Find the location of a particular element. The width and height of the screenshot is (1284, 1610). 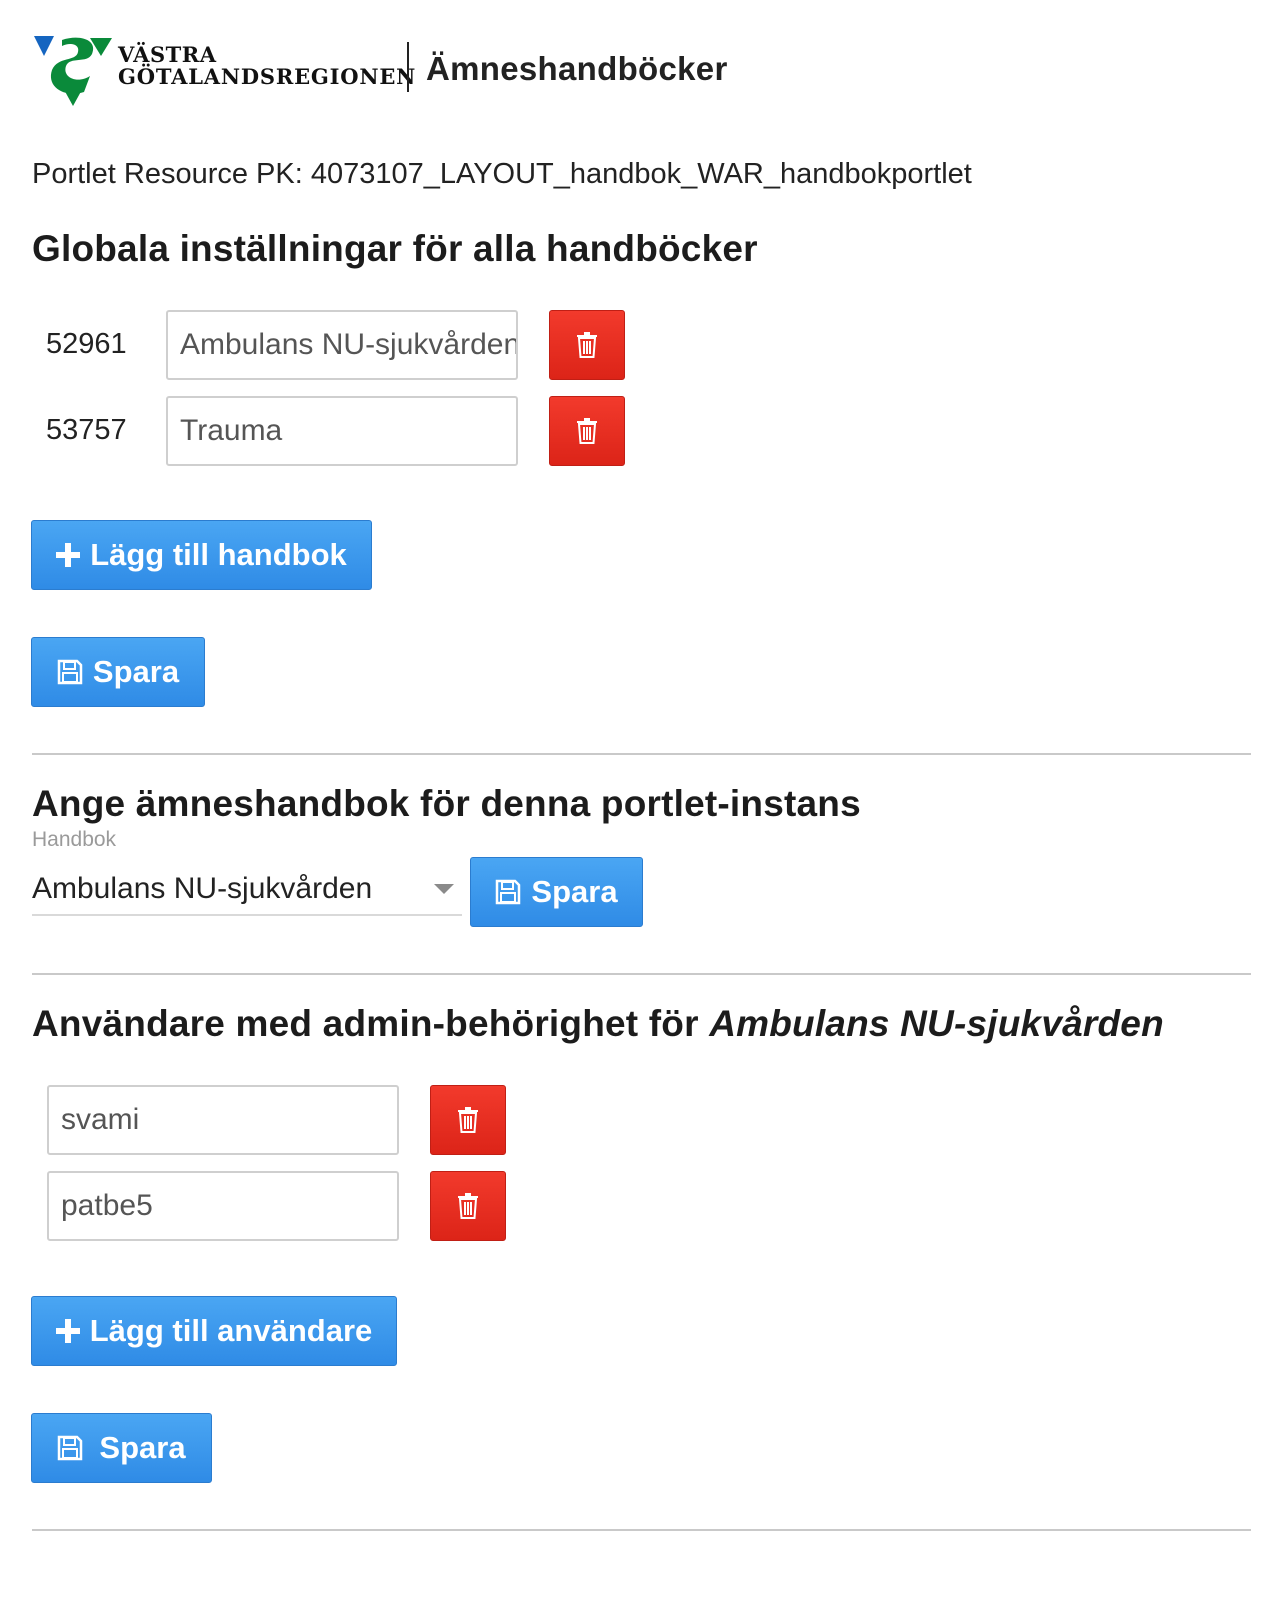

caret-down-icon is located at coordinates (444, 889).